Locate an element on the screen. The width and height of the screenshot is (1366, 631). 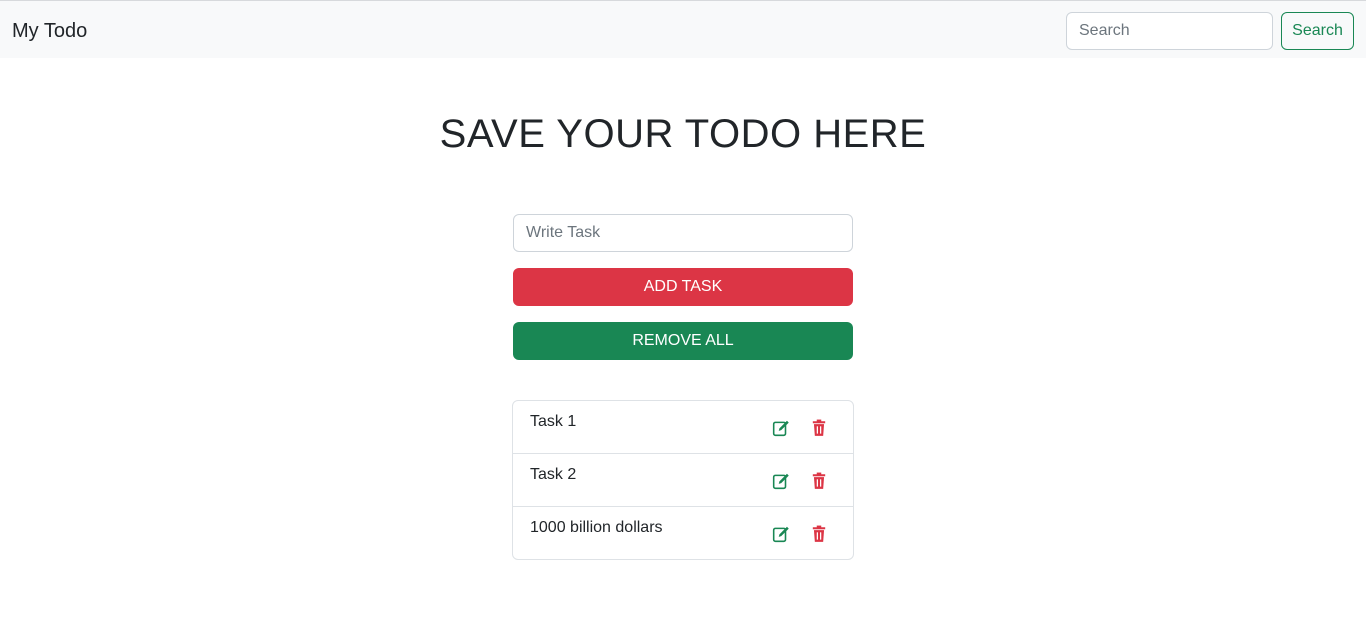
task-item: Task 1 is located at coordinates (683, 427).